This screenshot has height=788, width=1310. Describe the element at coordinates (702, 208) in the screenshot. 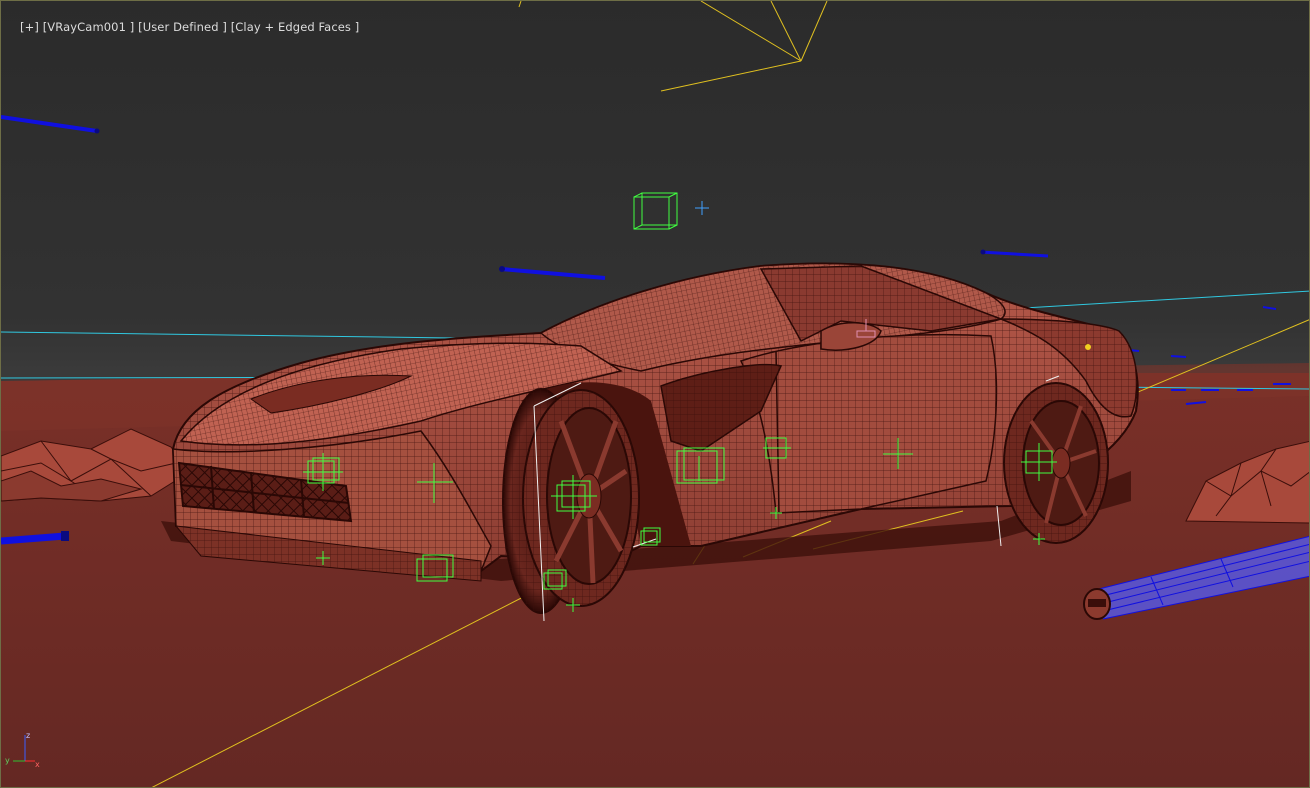

I see `light-target-helper` at that location.